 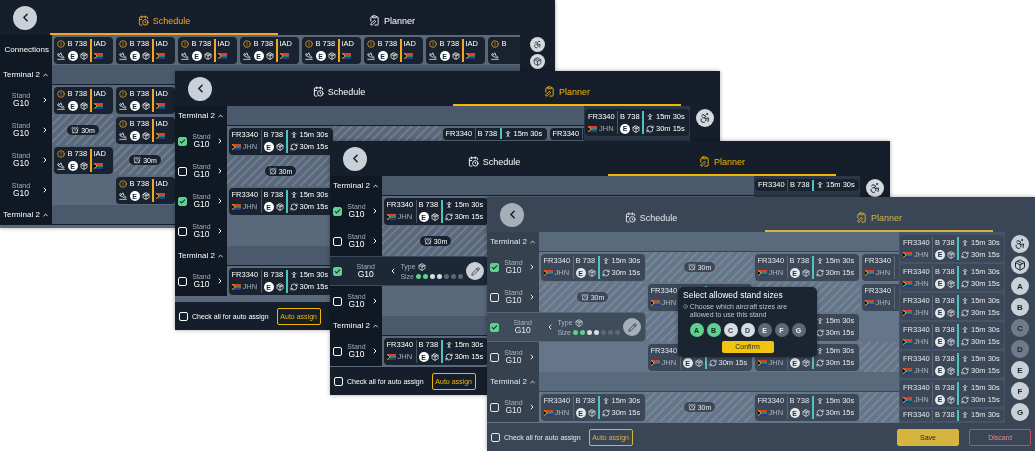 I want to click on size-filter-button: G, so click(x=1020, y=412).